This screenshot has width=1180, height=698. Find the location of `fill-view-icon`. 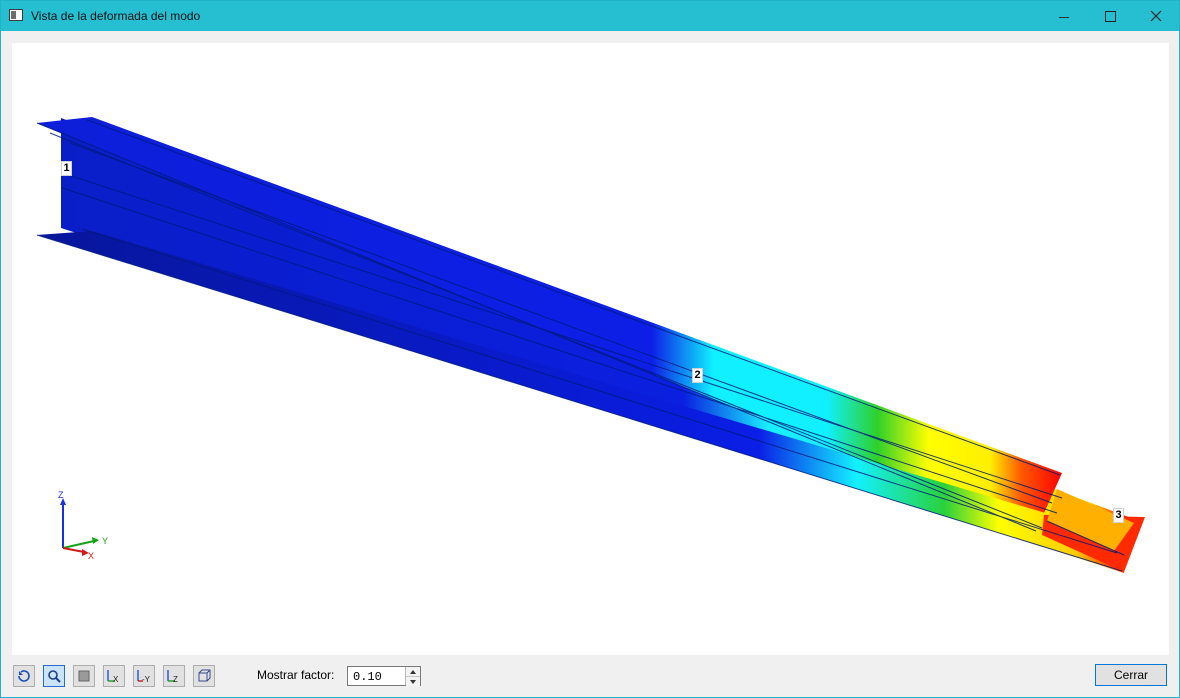

fill-view-icon is located at coordinates (84, 676).